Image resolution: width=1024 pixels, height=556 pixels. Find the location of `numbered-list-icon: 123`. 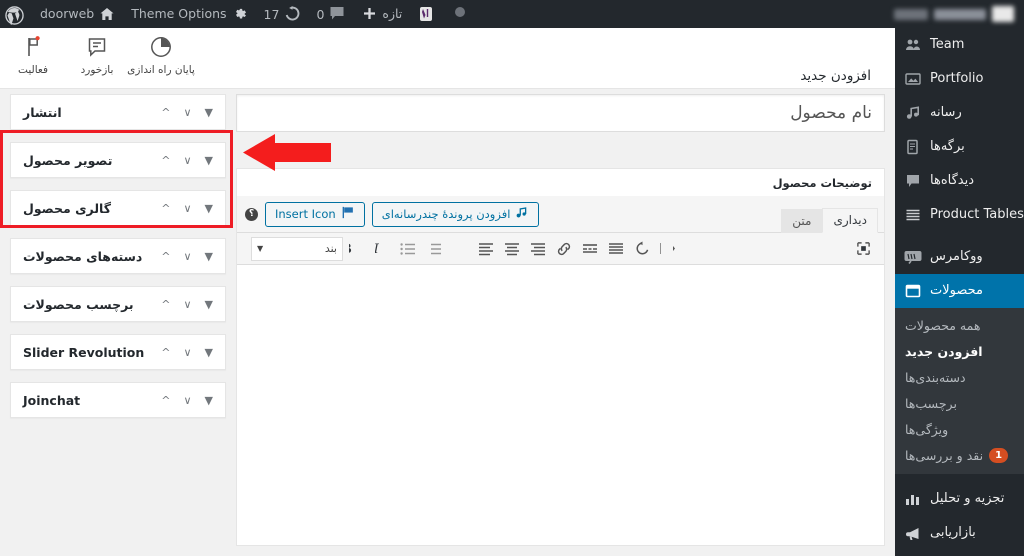

numbered-list-icon: 123 is located at coordinates (434, 249).